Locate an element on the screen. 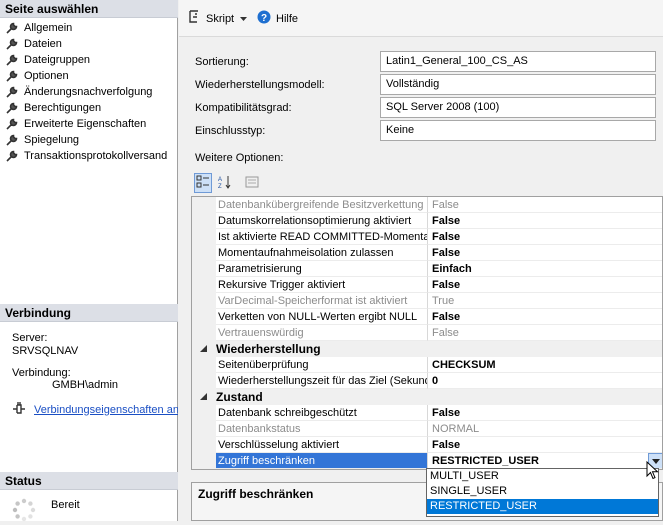  connection-label: Verbindung: is located at coordinates (41, 373).